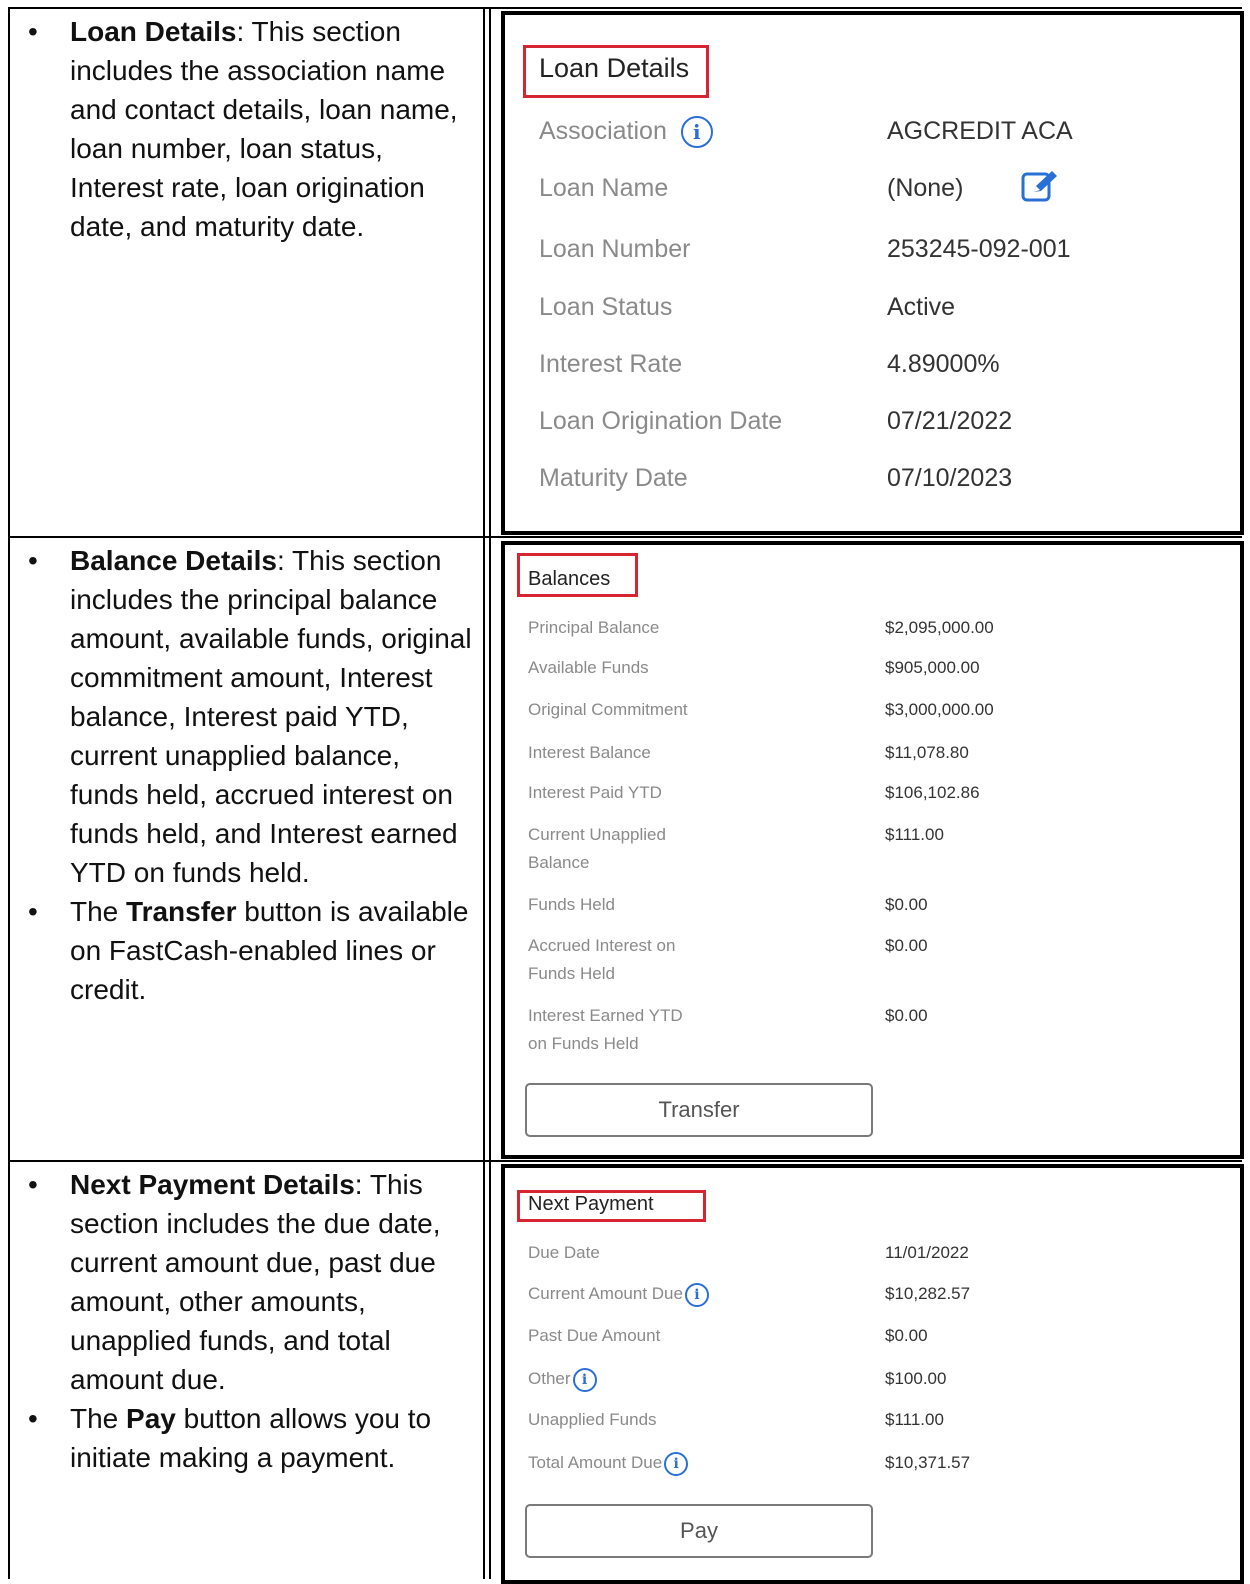  I want to click on field-label: Unapplied Funds, so click(592, 1420).